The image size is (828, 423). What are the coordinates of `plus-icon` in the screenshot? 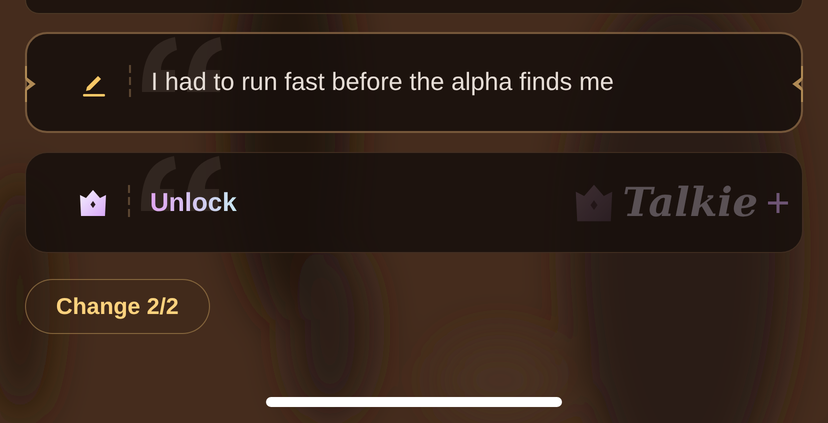 It's located at (778, 202).